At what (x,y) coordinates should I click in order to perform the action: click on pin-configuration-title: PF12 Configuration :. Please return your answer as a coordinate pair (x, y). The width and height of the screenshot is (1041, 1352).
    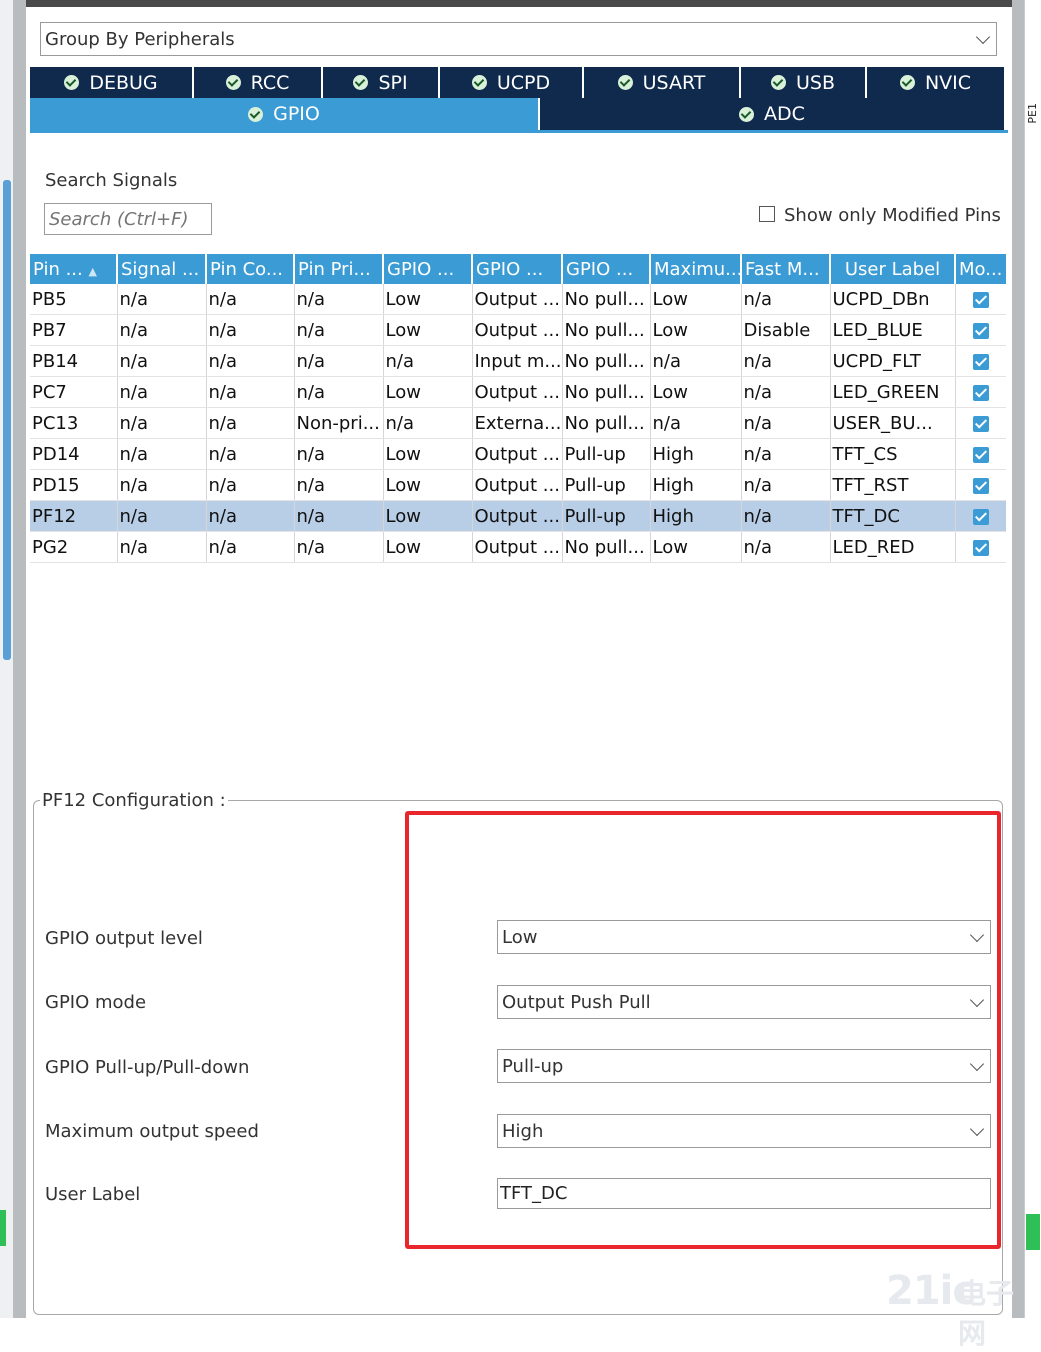
    Looking at the image, I should click on (134, 800).